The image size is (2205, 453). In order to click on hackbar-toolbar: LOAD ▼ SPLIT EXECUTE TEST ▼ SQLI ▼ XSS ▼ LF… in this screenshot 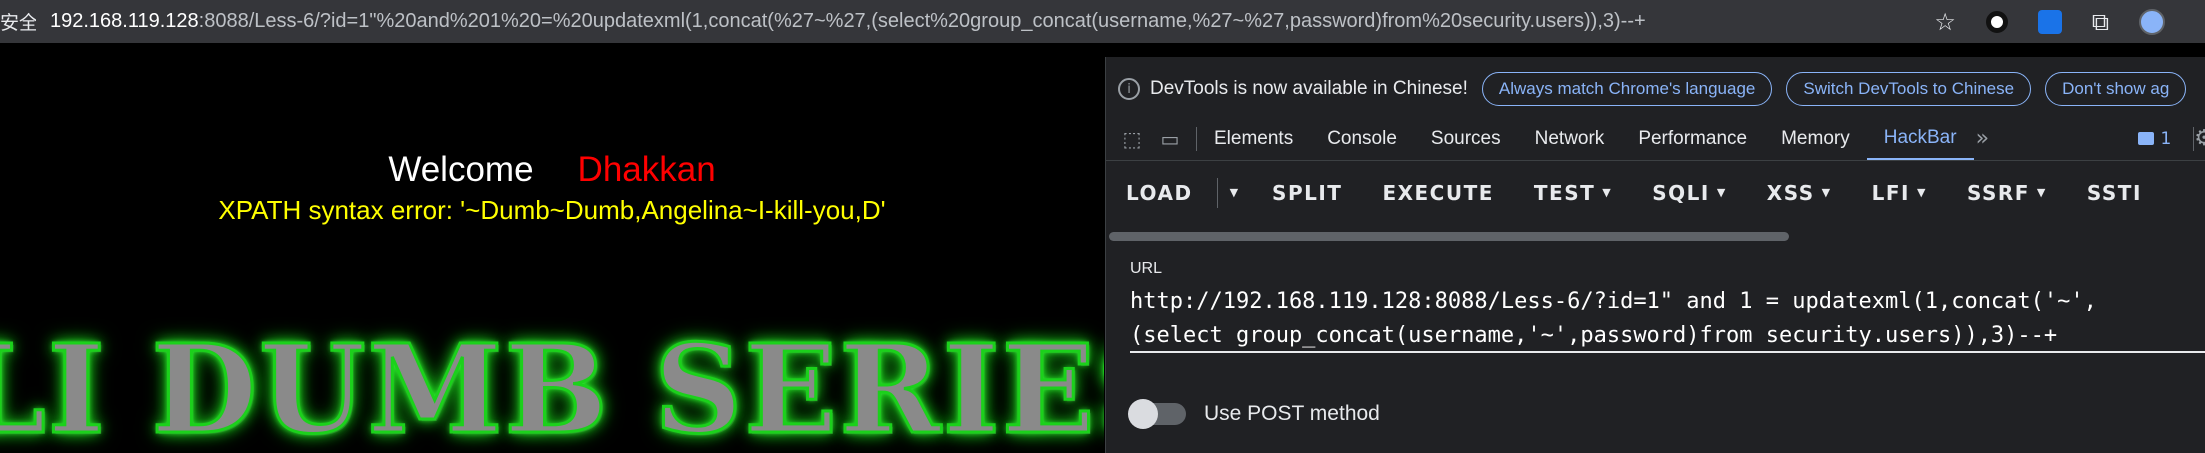, I will do `click(1655, 192)`.